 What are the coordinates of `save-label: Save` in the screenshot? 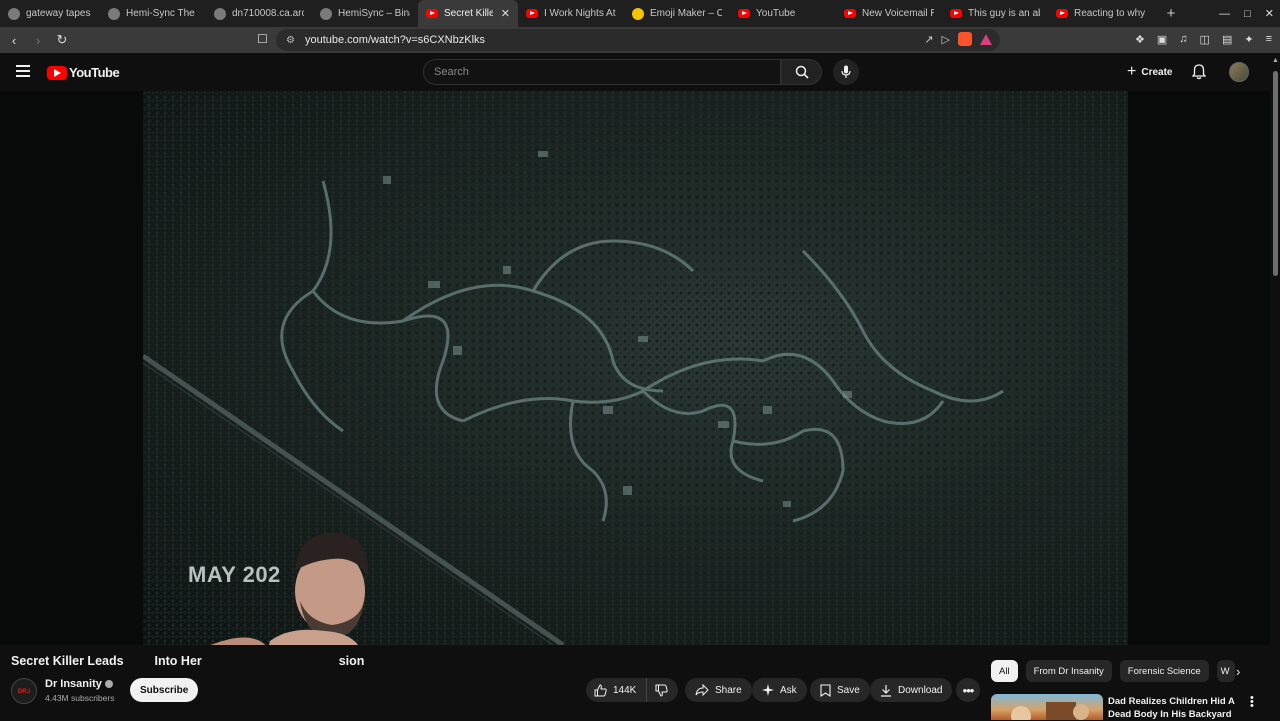 It's located at (848, 690).